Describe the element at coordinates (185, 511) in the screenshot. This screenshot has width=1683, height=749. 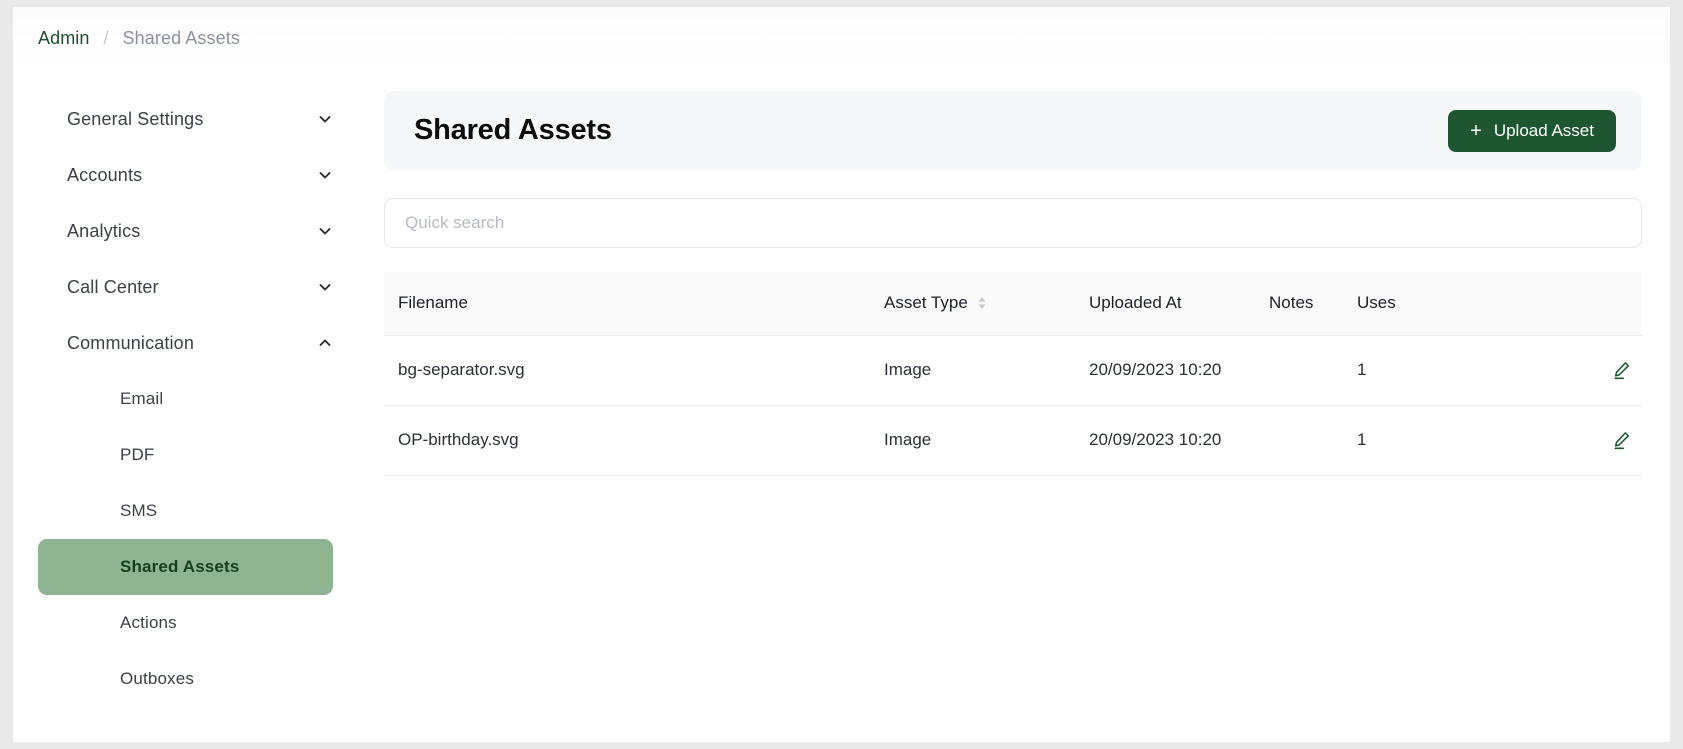
I see `sidebar-item-sms: SMS` at that location.